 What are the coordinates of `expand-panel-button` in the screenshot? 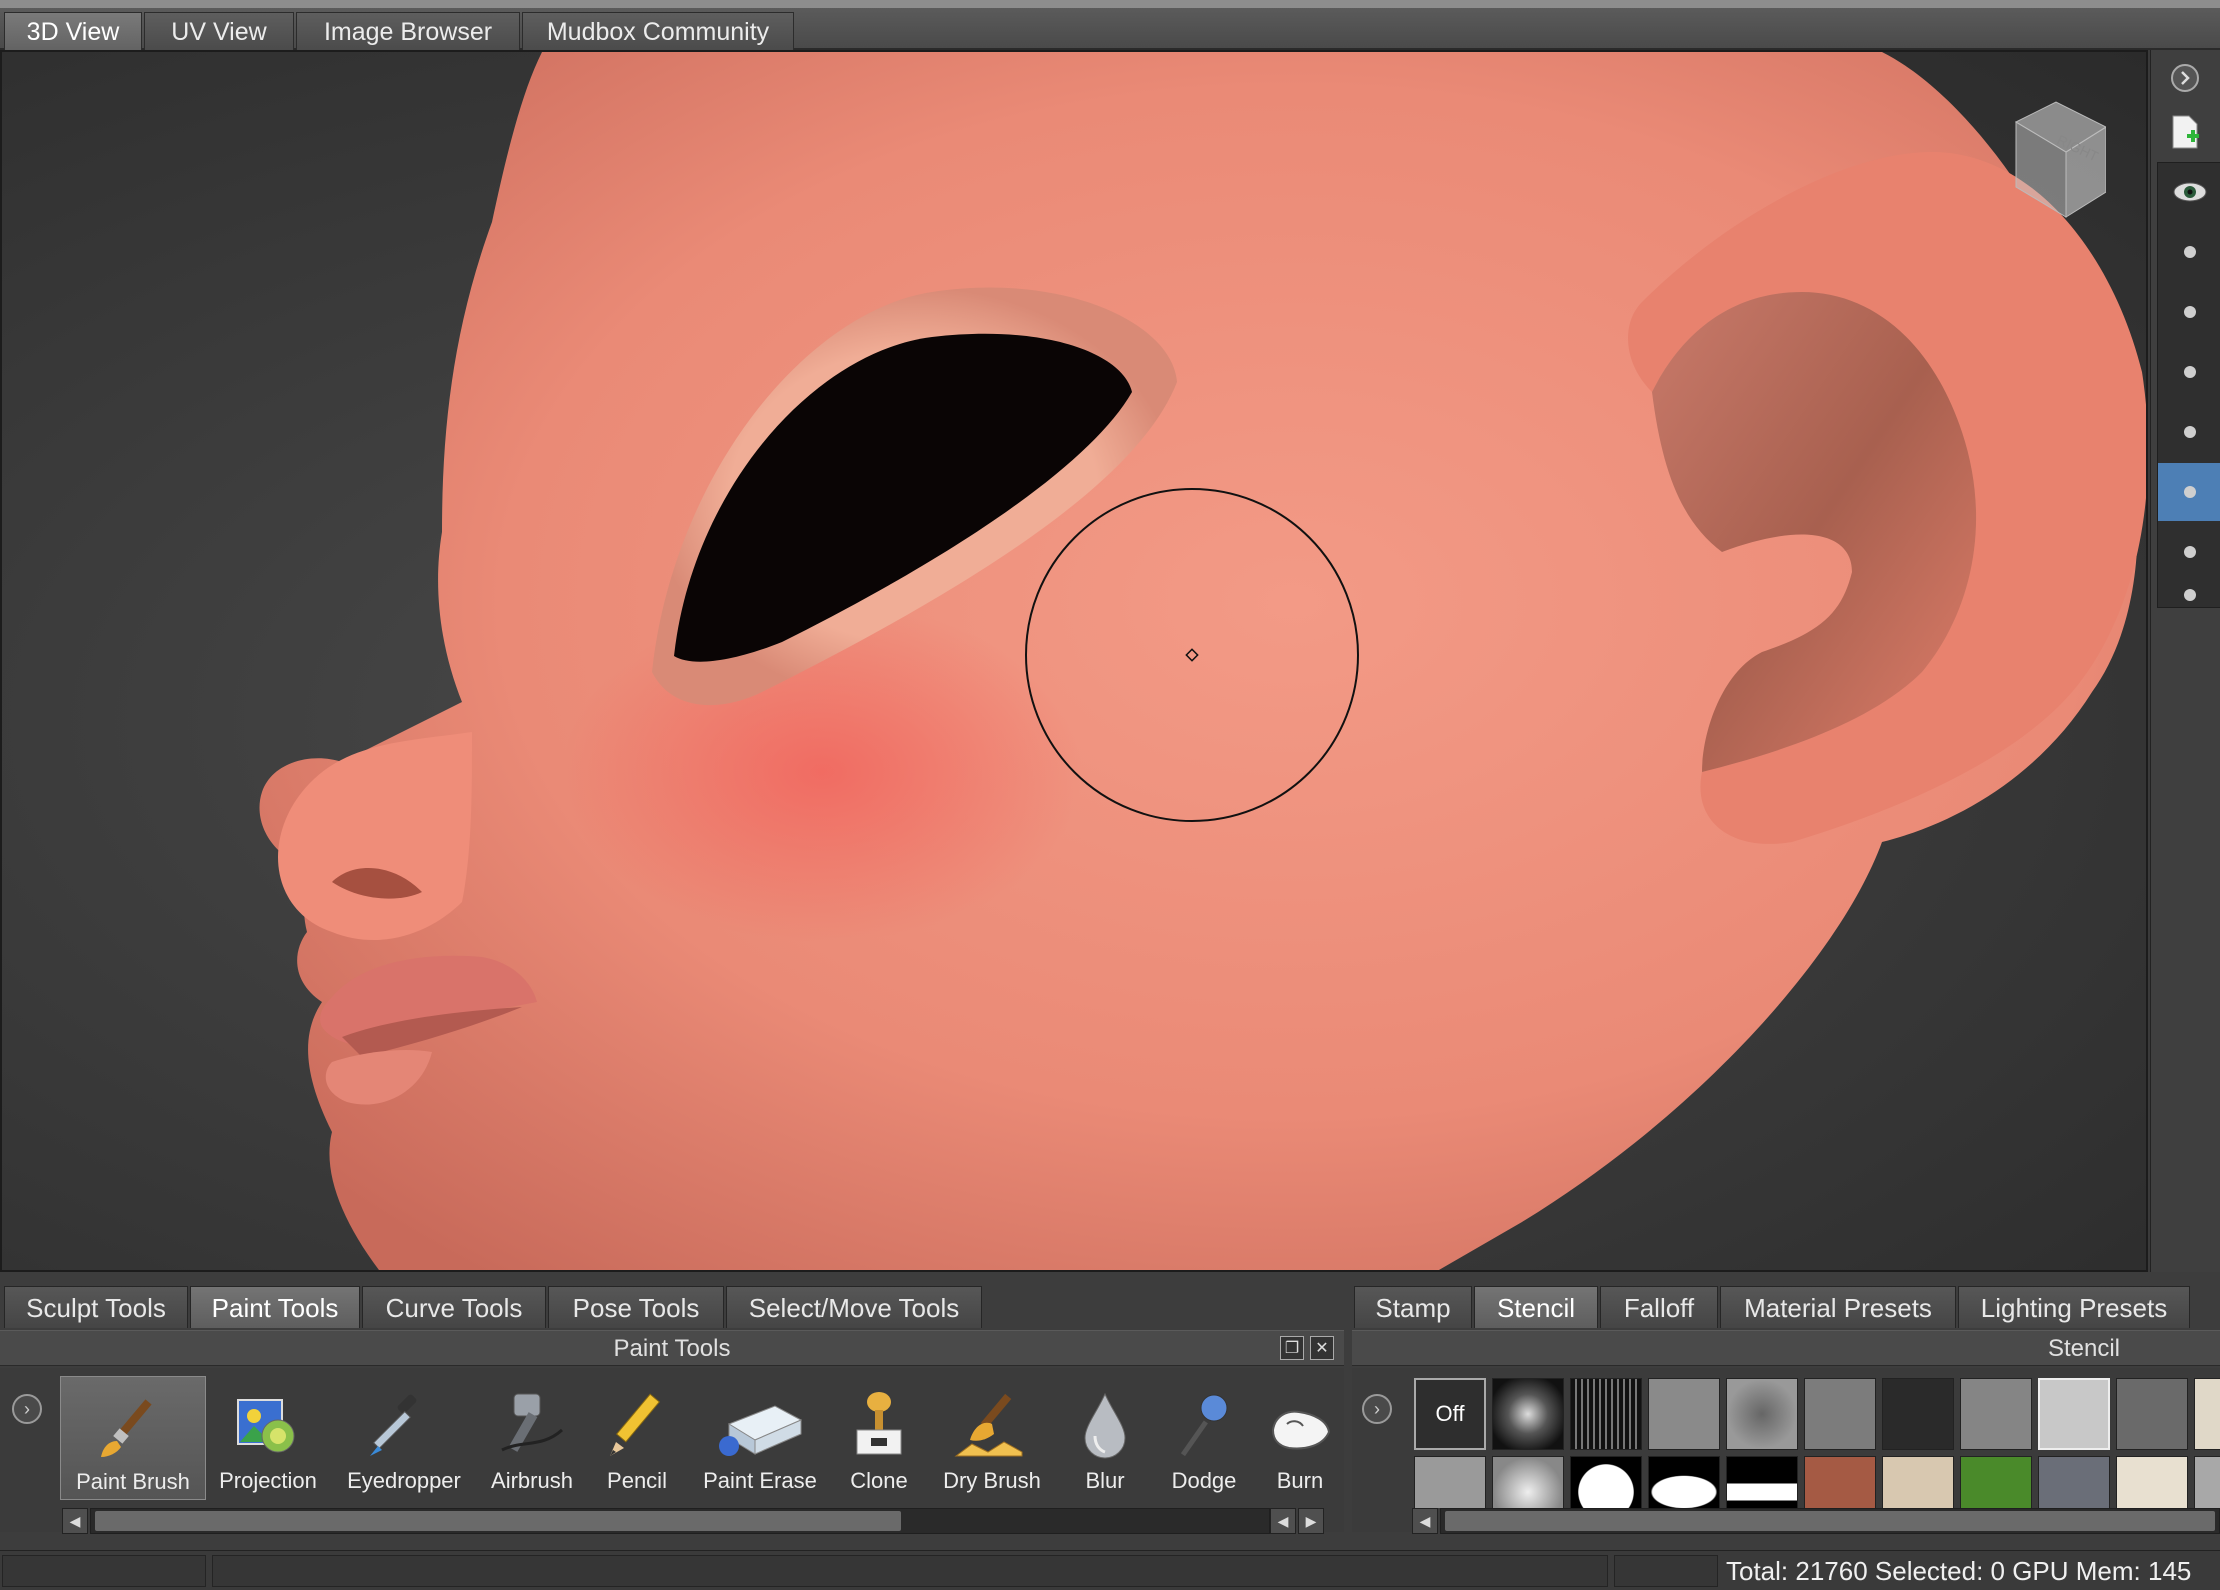 It's located at (2185, 78).